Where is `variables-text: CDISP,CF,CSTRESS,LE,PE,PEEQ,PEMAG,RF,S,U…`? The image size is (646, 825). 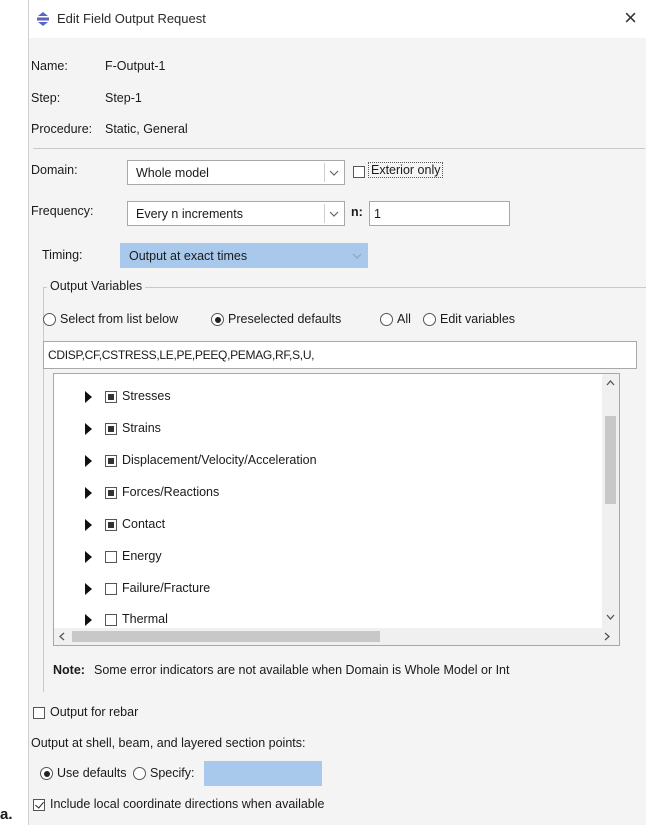
variables-text: CDISP,CF,CSTRESS,LE,PE,PEEQ,PEMAG,RF,S,U… is located at coordinates (181, 355).